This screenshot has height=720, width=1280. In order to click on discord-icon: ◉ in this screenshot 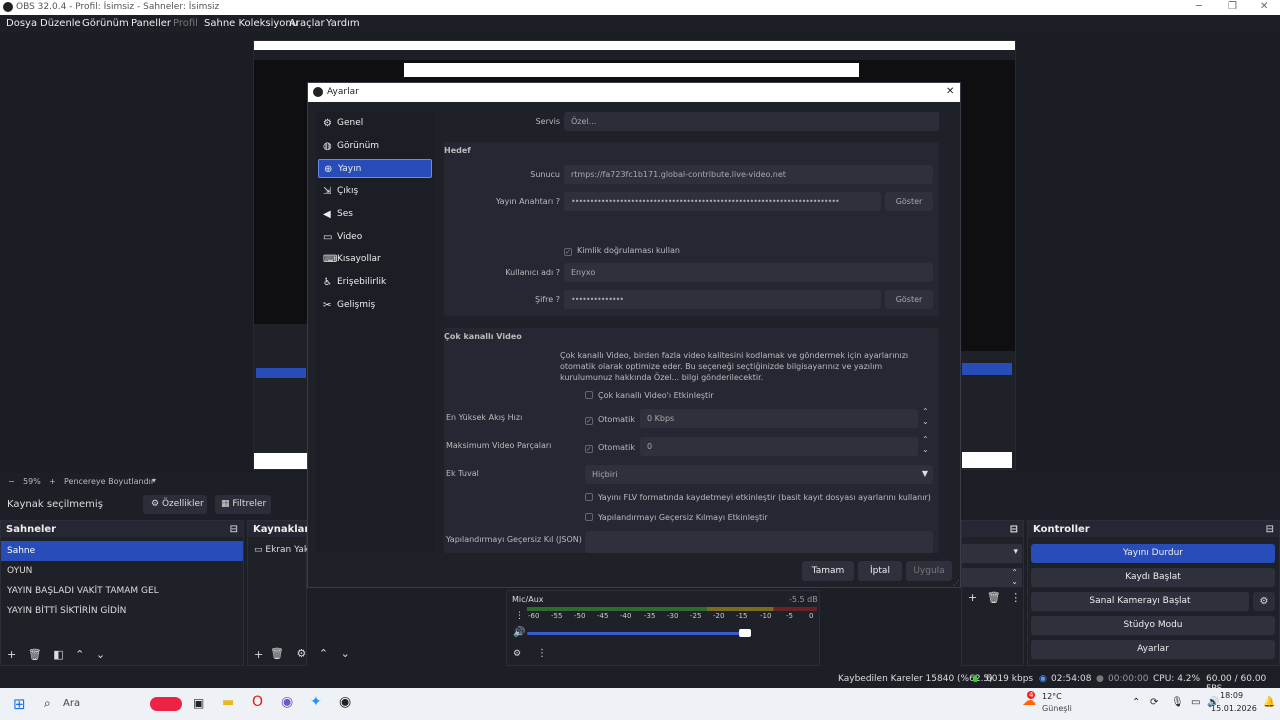, I will do `click(287, 702)`.